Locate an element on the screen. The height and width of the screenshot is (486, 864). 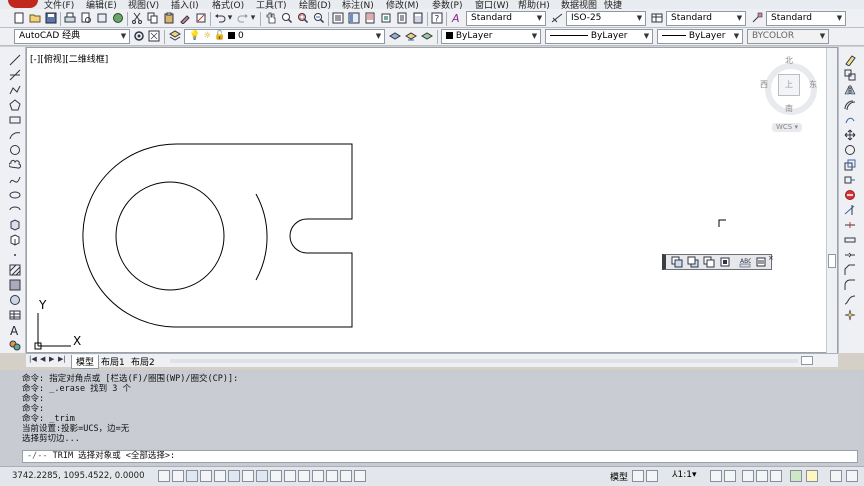
table-style-select: Standard ▼ is located at coordinates (706, 18).